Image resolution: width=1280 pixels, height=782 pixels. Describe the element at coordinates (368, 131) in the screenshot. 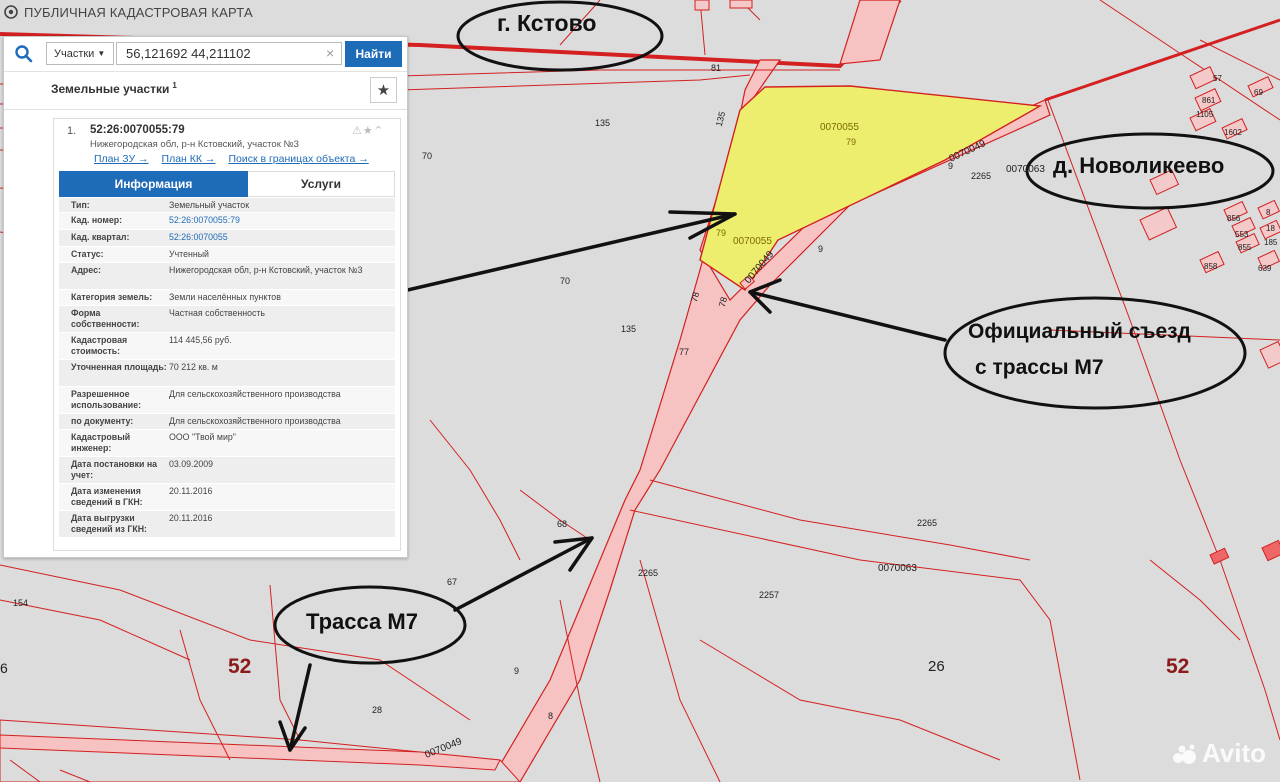

I see `star-icon-small: ★` at that location.